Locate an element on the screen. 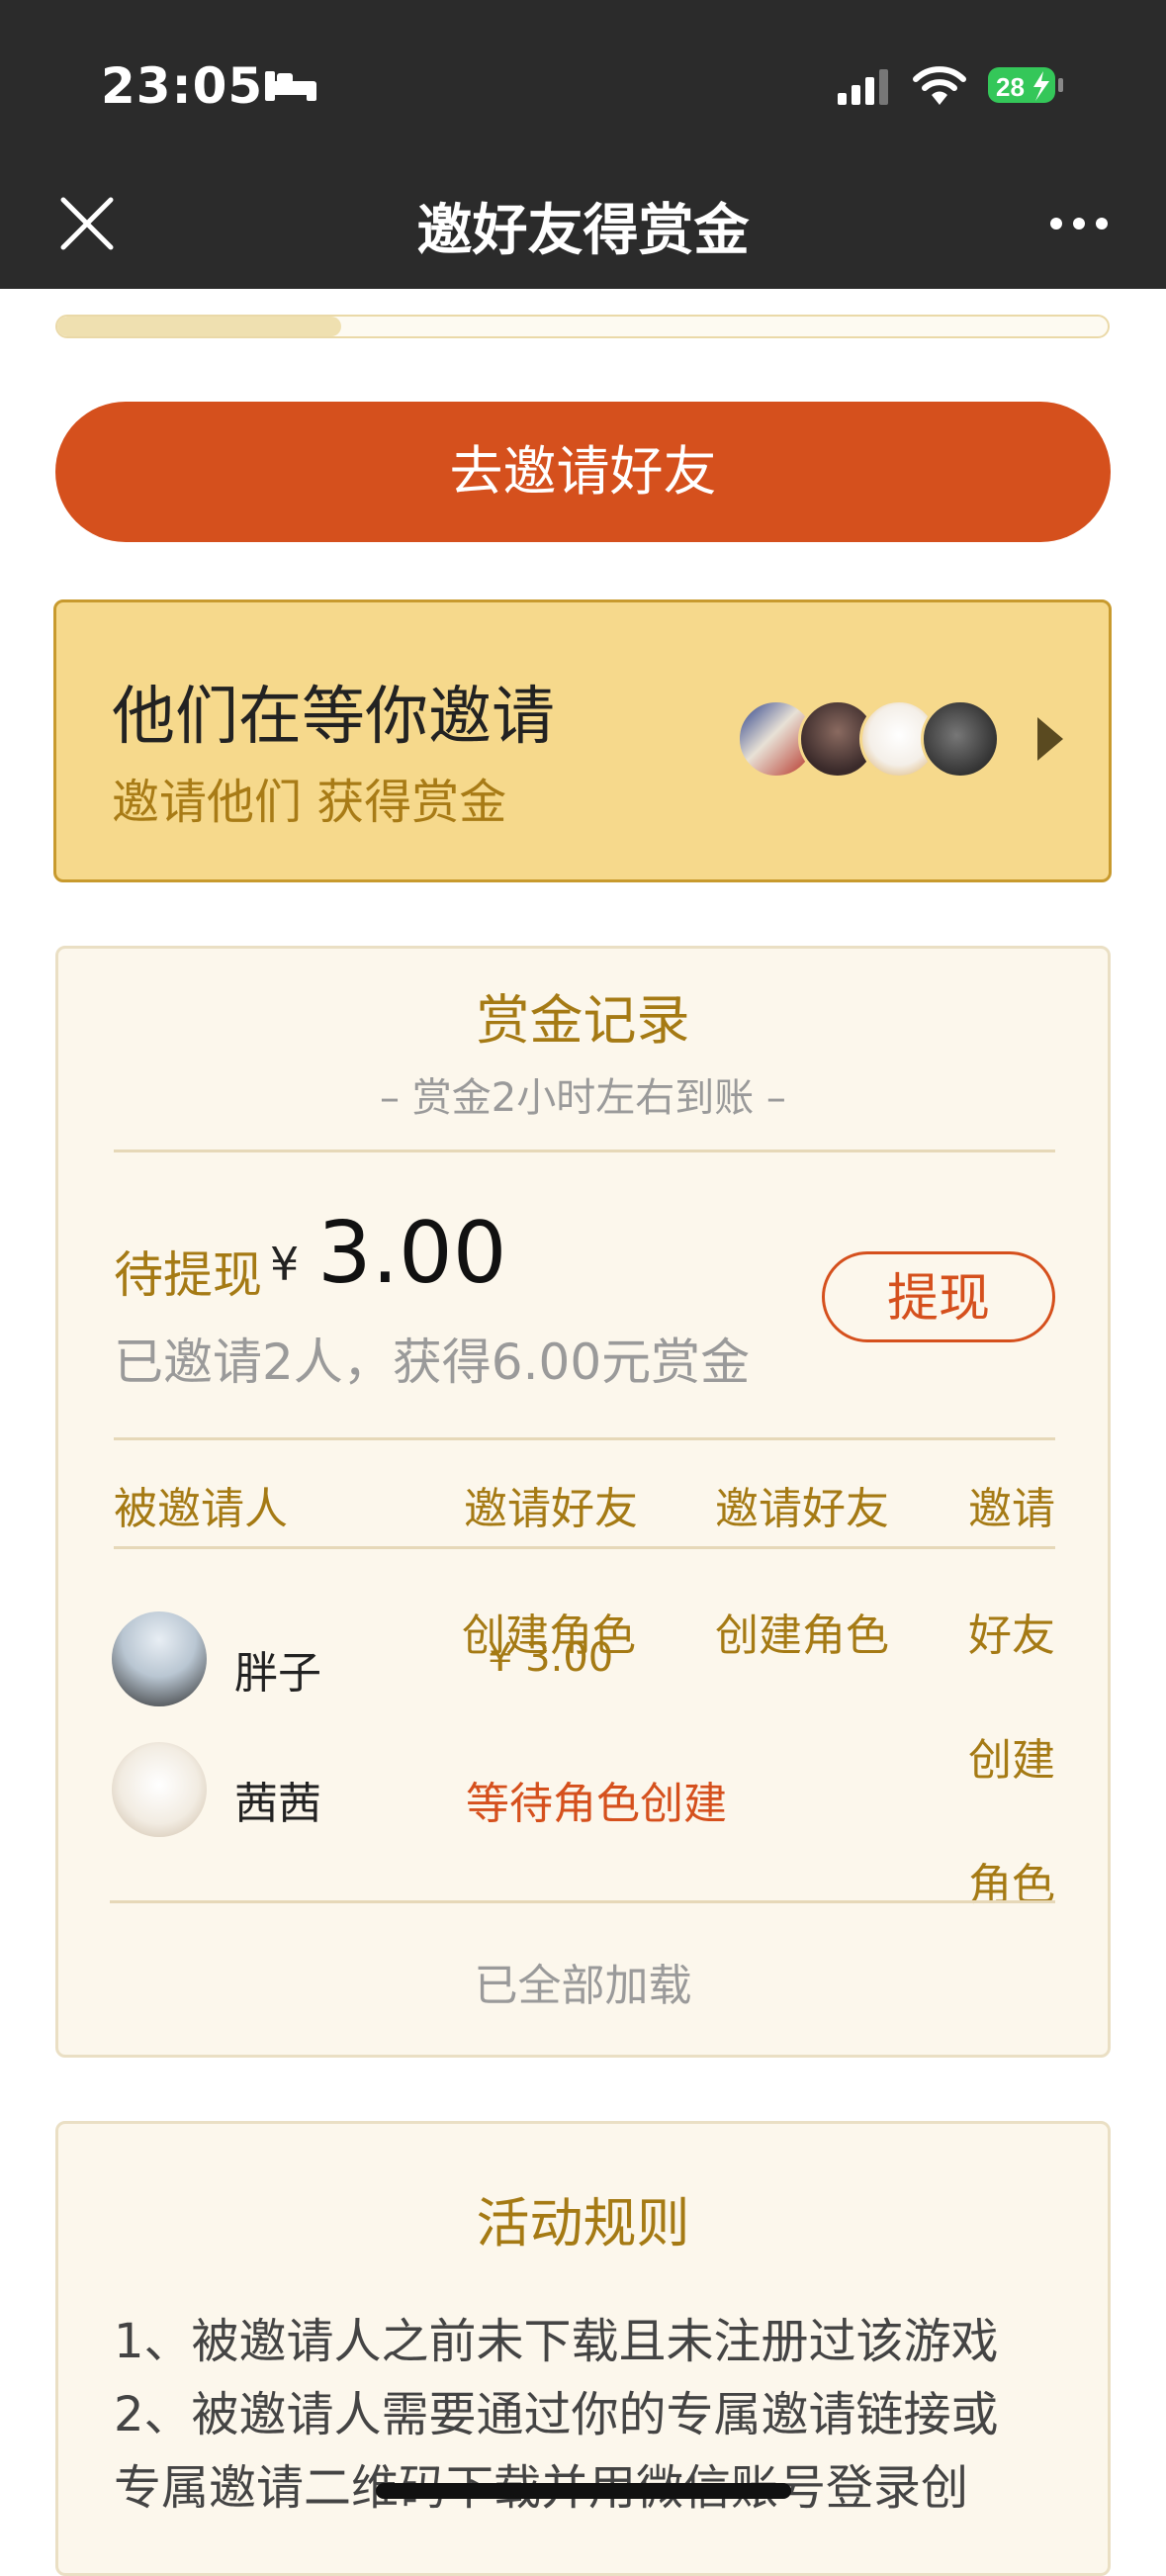 Image resolution: width=1166 pixels, height=2576 pixels. column-header-invitee: 被邀请人 is located at coordinates (201, 1509).